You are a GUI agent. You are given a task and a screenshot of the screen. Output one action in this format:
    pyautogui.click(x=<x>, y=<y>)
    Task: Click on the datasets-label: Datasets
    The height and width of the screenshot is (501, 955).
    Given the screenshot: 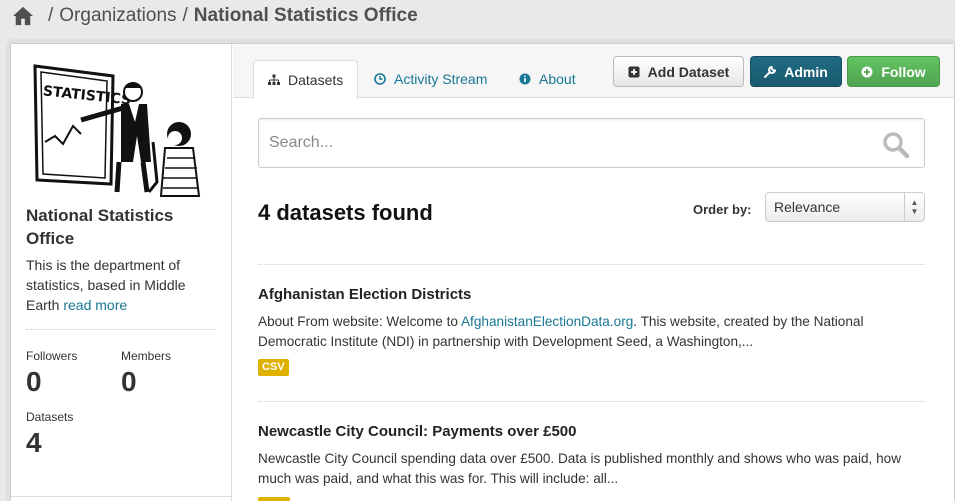 What is the action you would take?
    pyautogui.click(x=50, y=417)
    